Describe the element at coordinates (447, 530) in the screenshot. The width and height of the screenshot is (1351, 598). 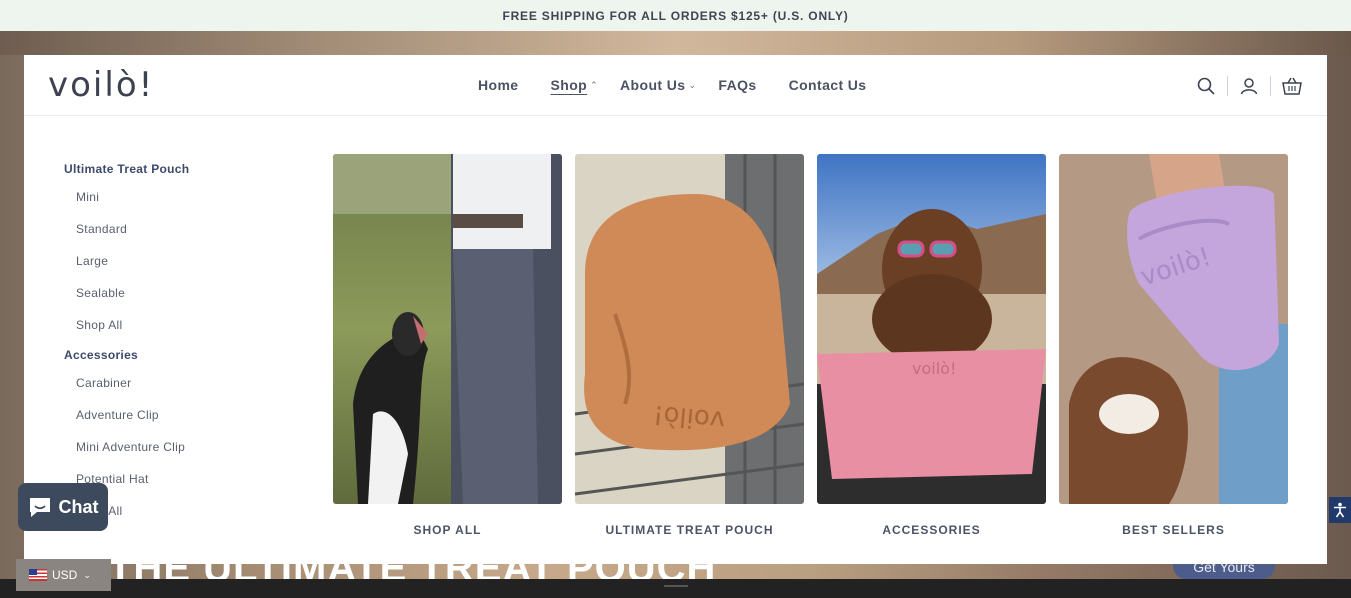
I see `card-label: SHOP ALL` at that location.